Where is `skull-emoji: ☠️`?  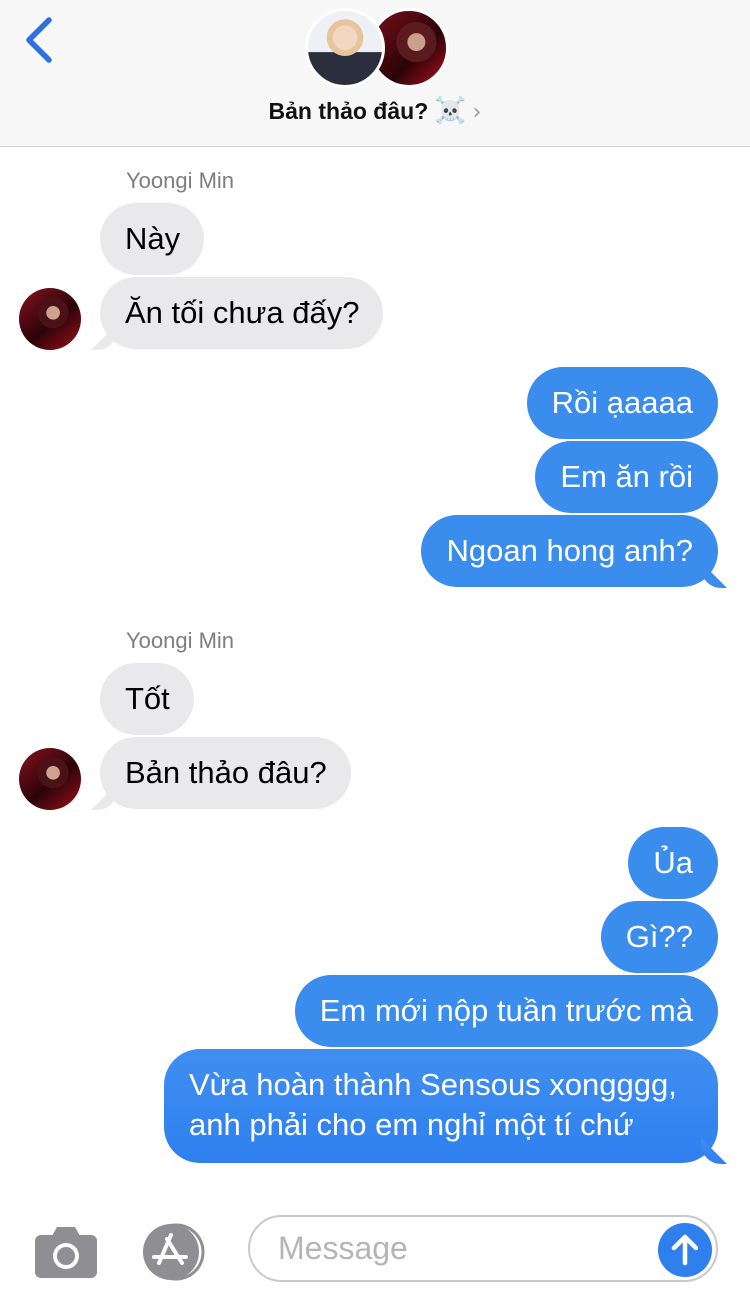
skull-emoji: ☠️ is located at coordinates (450, 111).